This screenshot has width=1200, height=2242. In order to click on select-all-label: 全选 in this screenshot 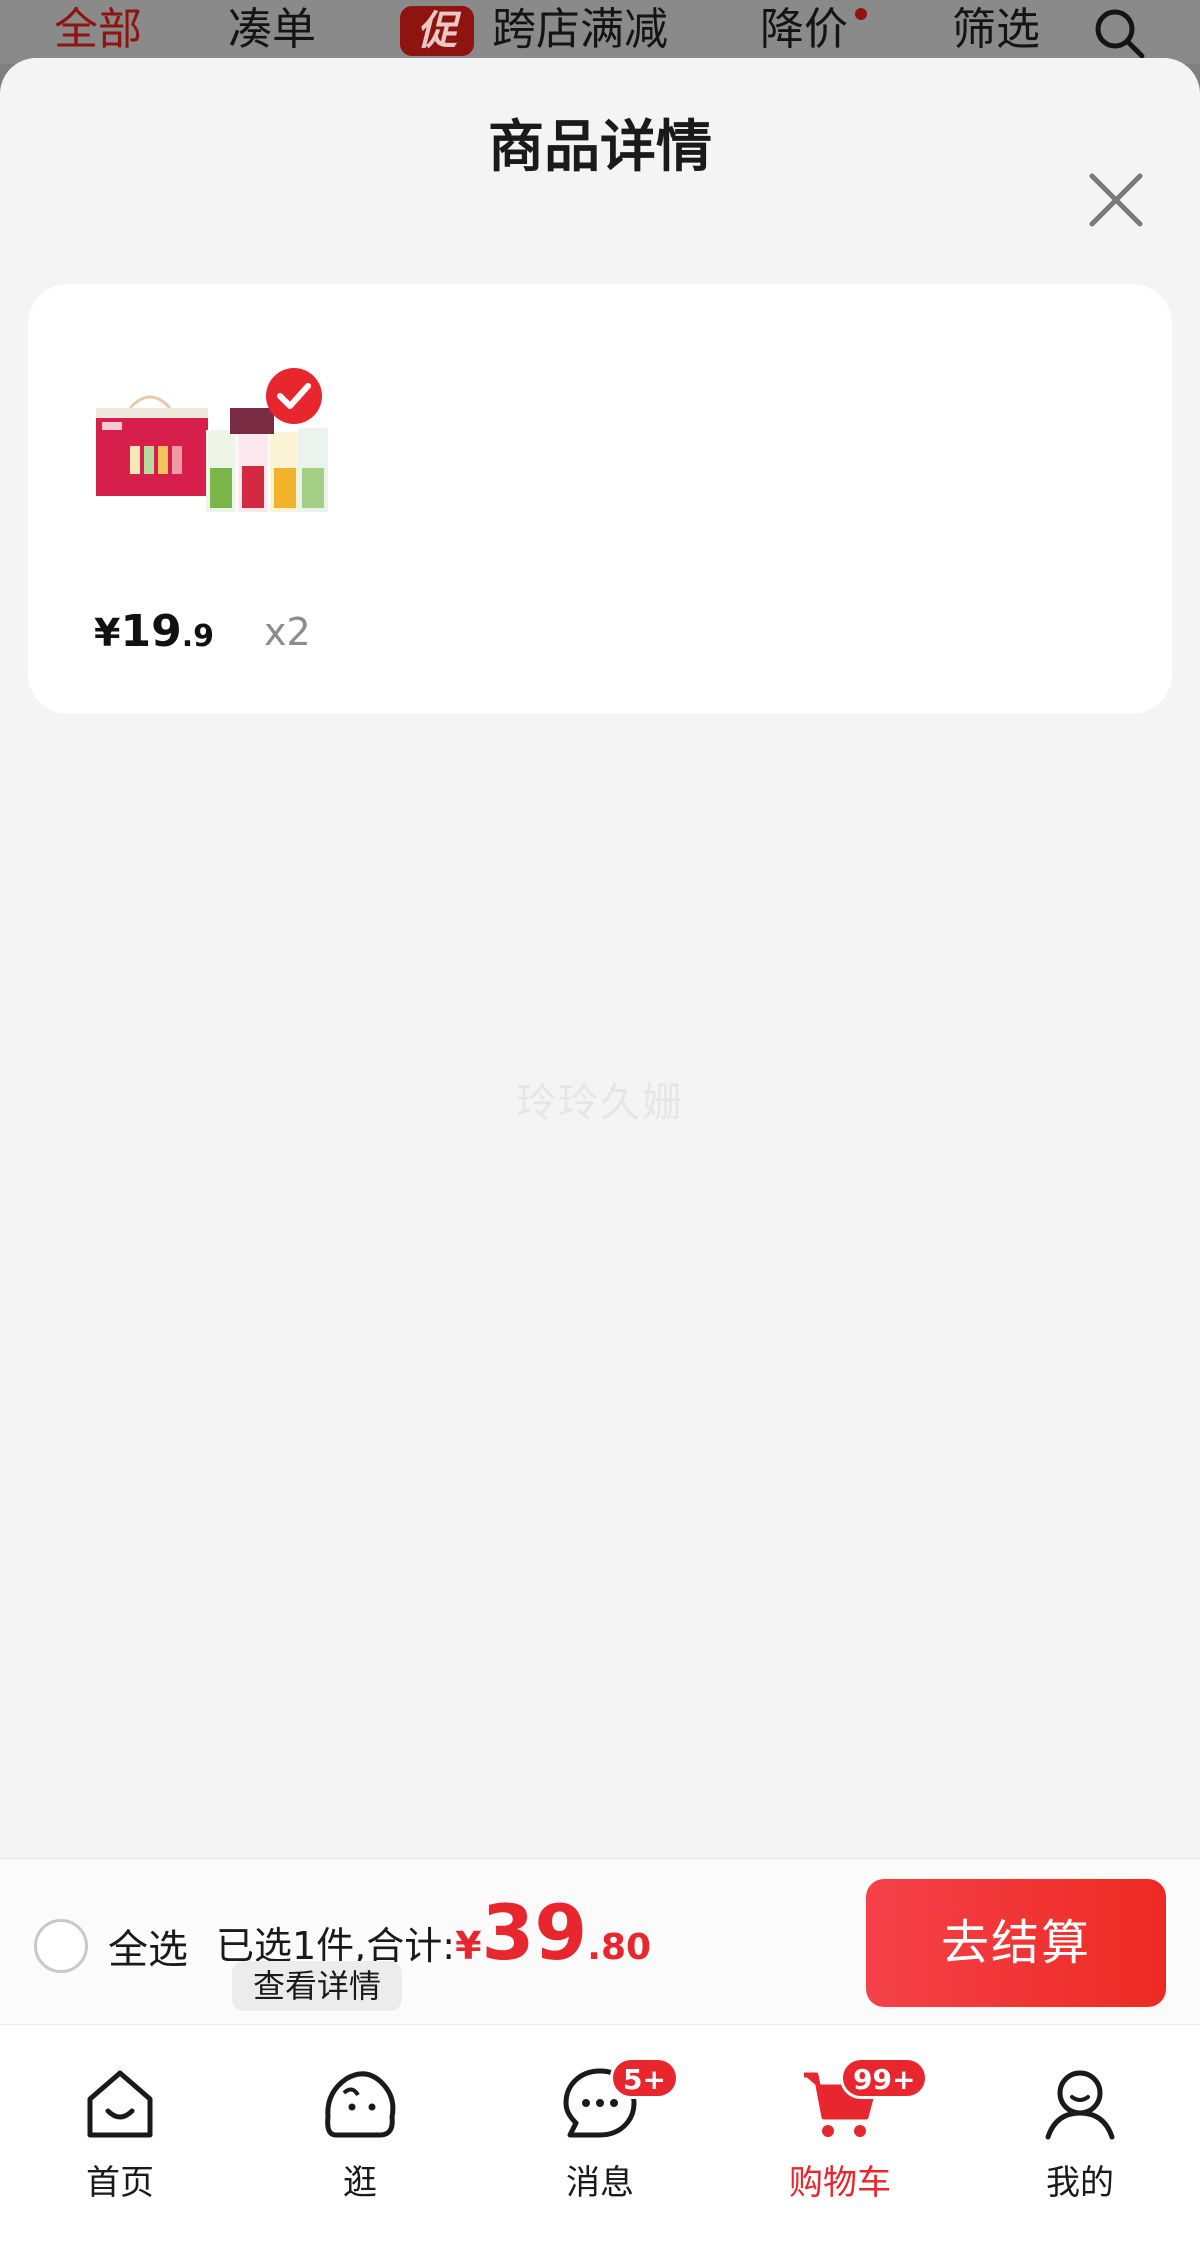, I will do `click(148, 1946)`.